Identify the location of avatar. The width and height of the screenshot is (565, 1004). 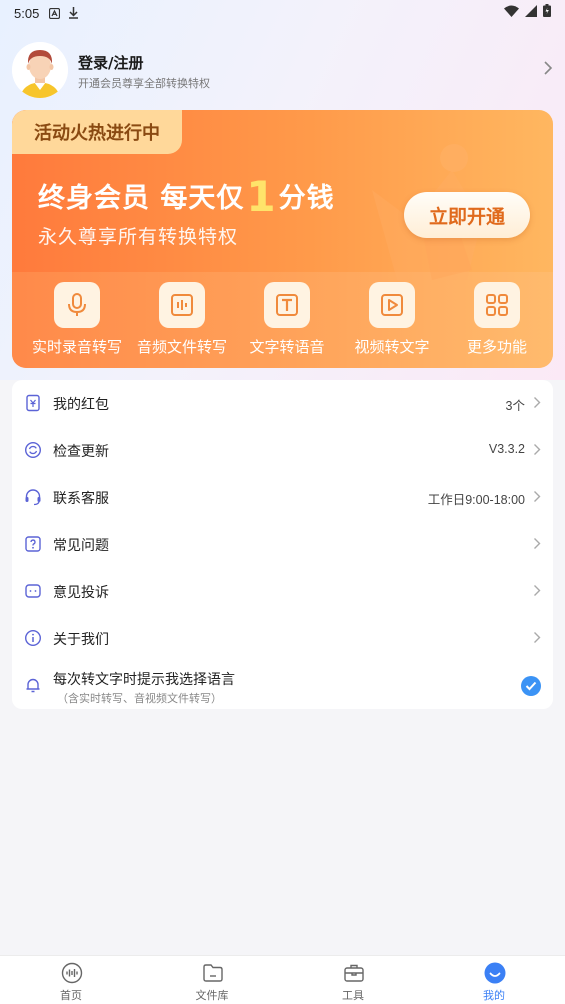
(40, 70).